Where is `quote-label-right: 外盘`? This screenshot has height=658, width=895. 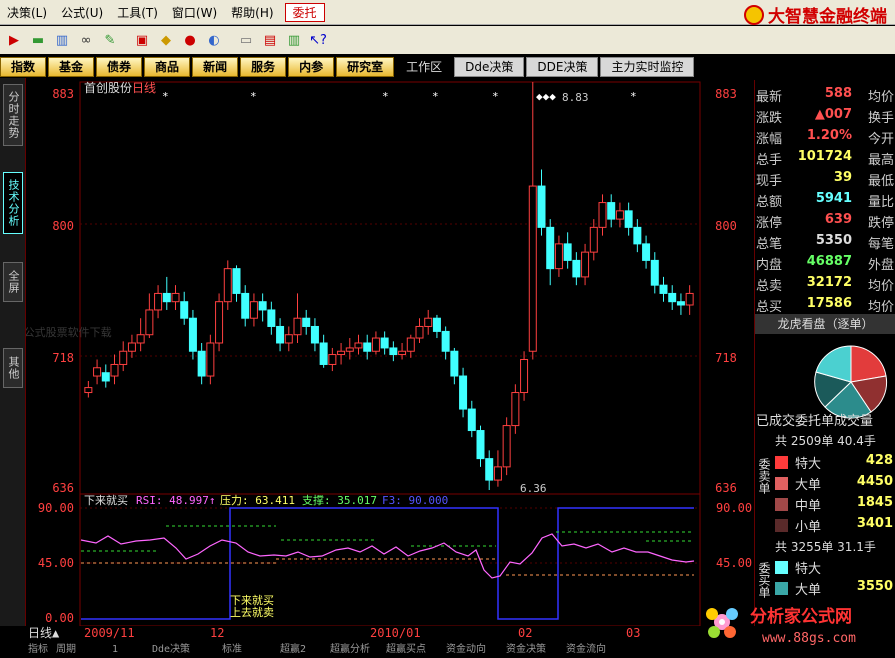 quote-label-right: 外盘 is located at coordinates (880, 265).